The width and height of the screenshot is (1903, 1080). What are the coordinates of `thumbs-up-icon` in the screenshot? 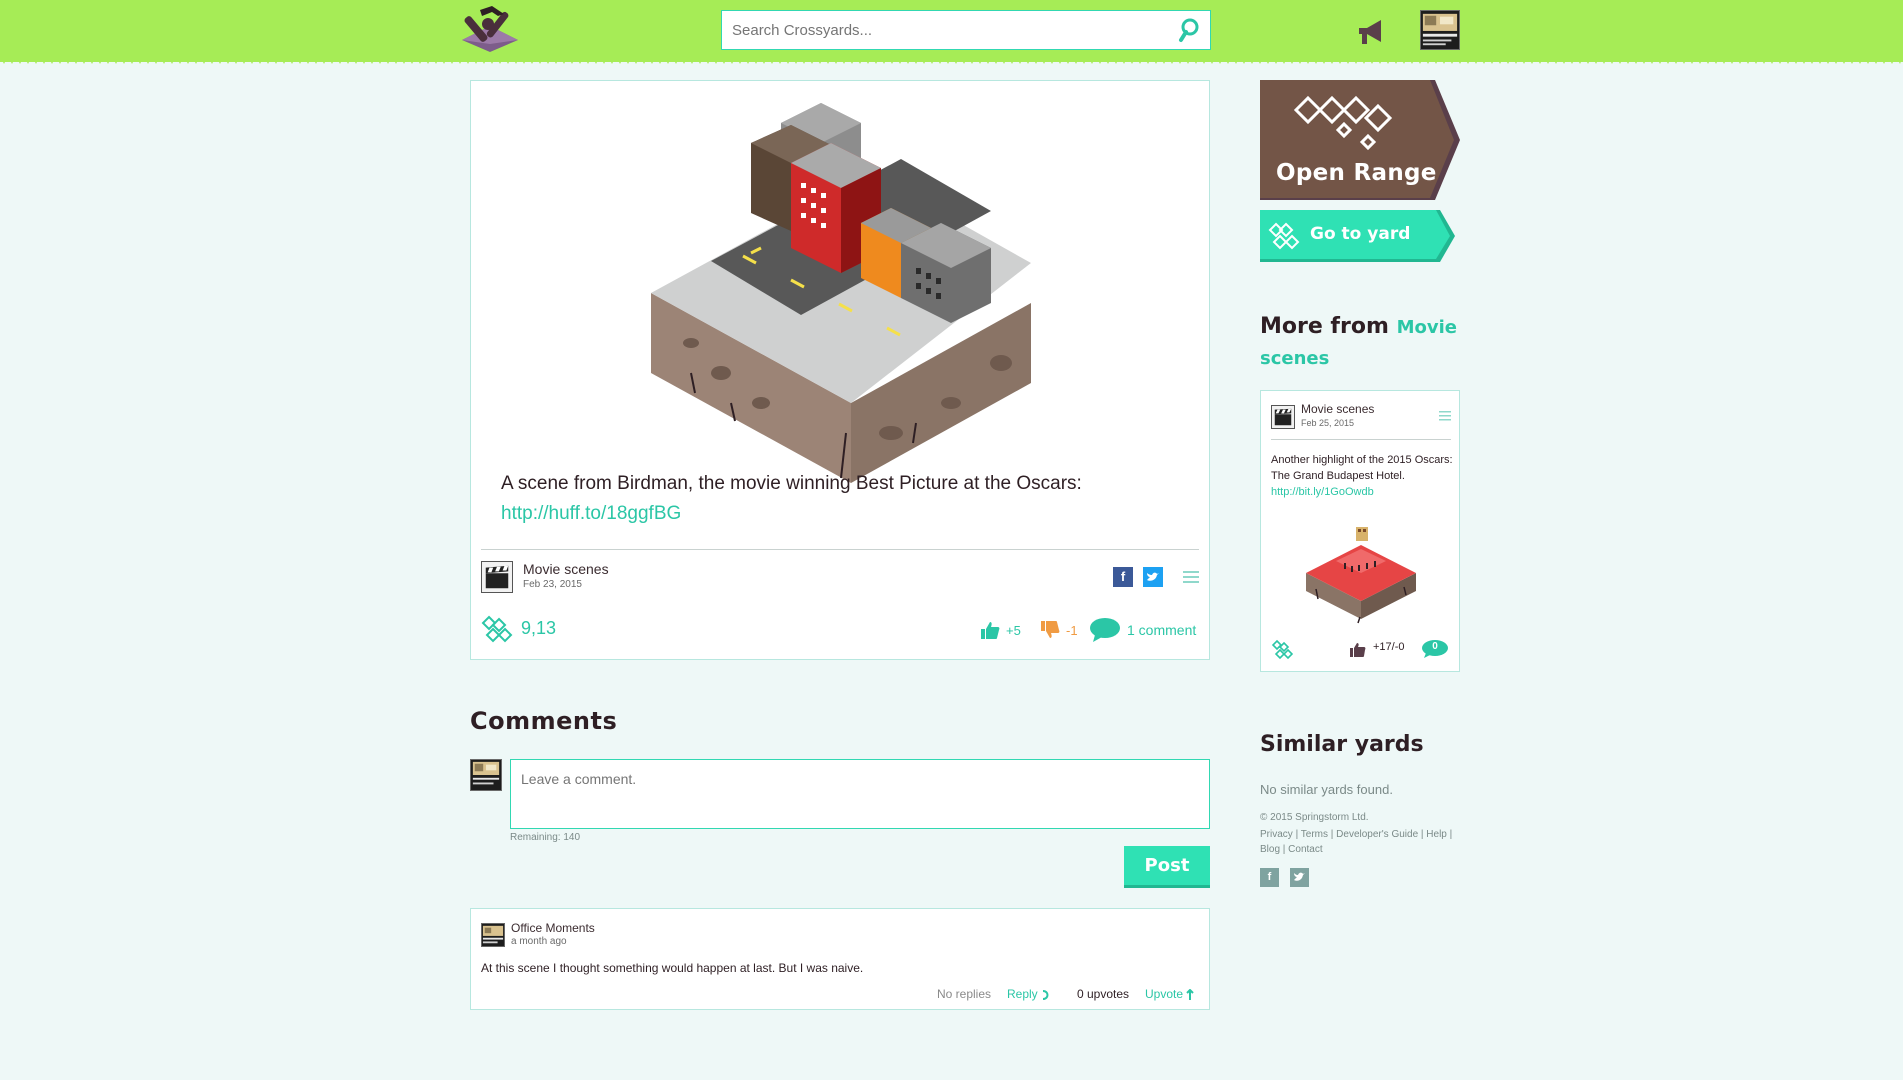 It's located at (990, 630).